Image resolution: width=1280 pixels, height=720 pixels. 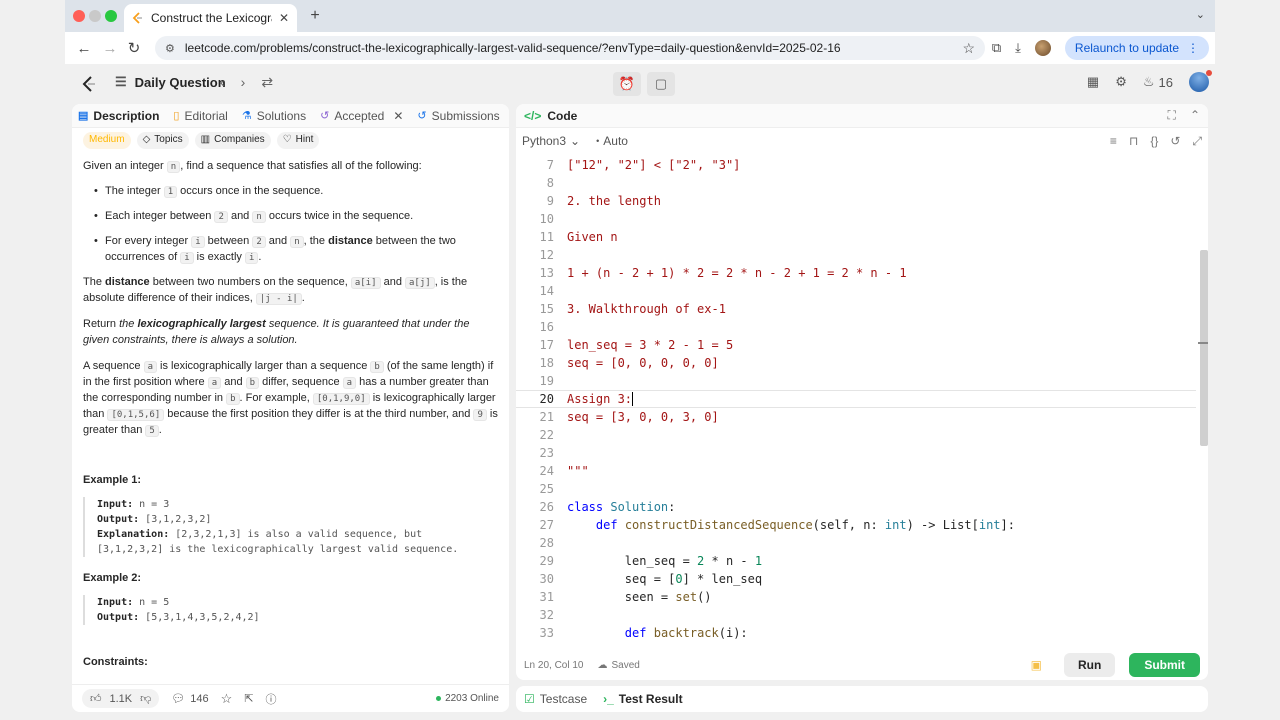 I want to click on like-count: 1.1K, so click(x=121, y=698).